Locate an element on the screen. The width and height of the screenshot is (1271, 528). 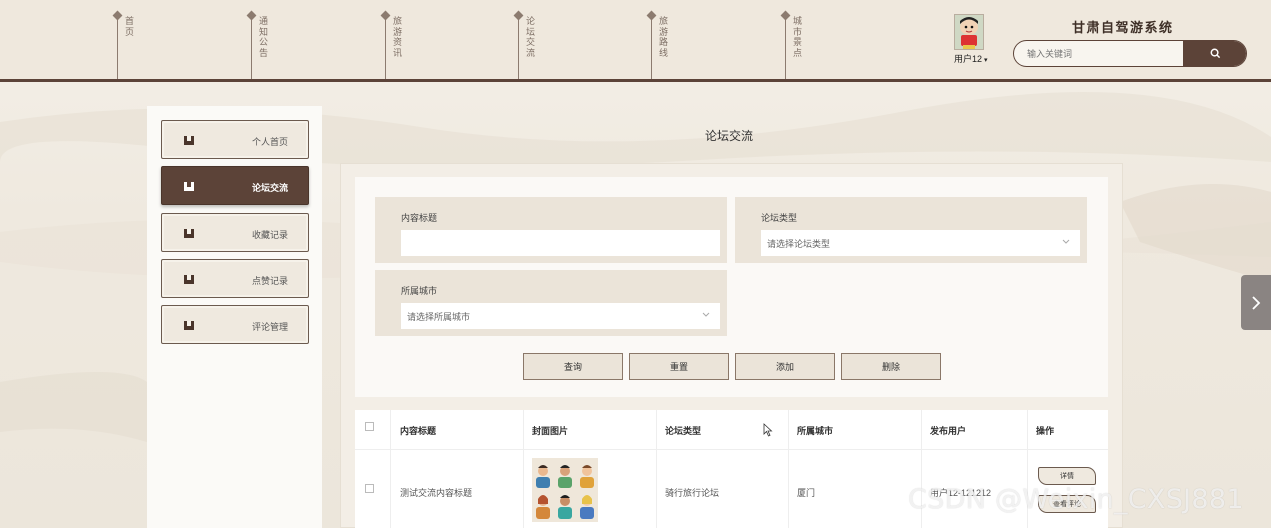
title-filter-label: 内容标题 is located at coordinates (419, 218).